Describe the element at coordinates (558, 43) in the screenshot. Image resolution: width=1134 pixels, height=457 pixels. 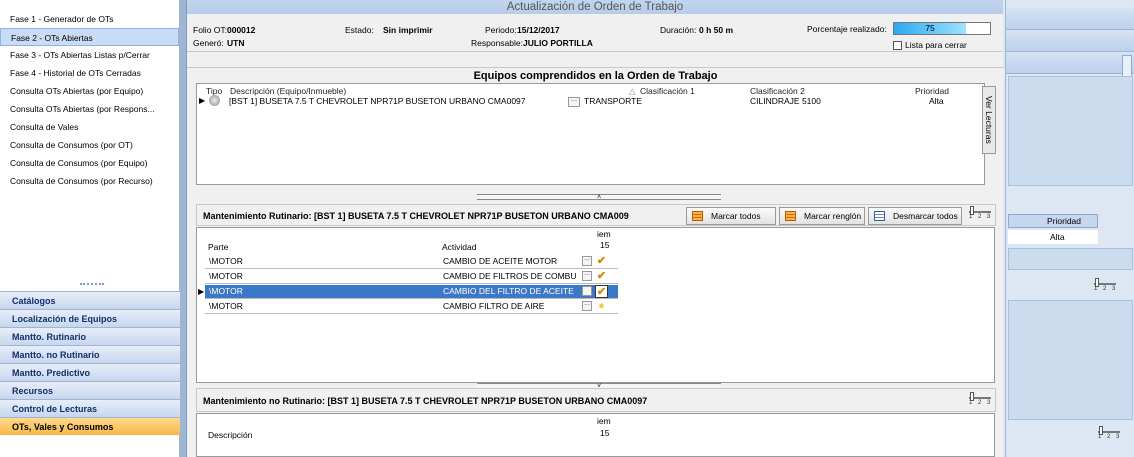
I see `responsable-value: JULIO PORTILLA` at that location.